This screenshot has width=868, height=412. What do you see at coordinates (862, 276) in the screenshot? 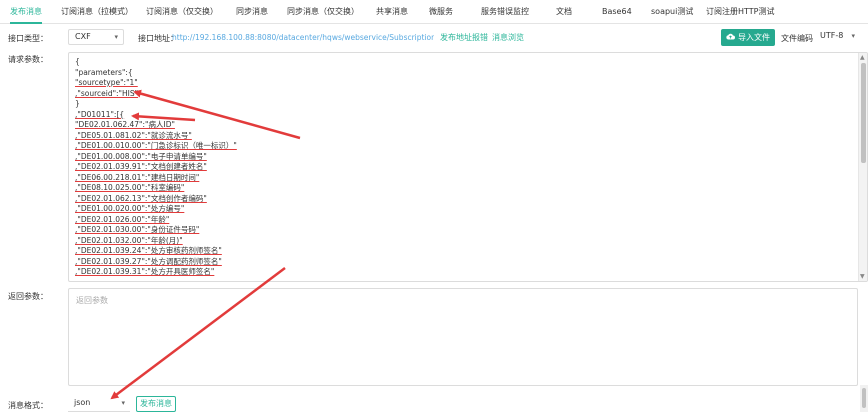
I see `scroll-down-icon: ▼` at bounding box center [862, 276].